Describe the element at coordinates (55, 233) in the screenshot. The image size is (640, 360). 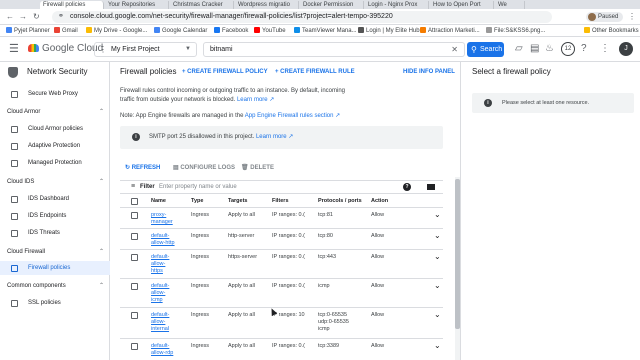
I see `sidebar-item-ids-threats: IDS Threats` at that location.